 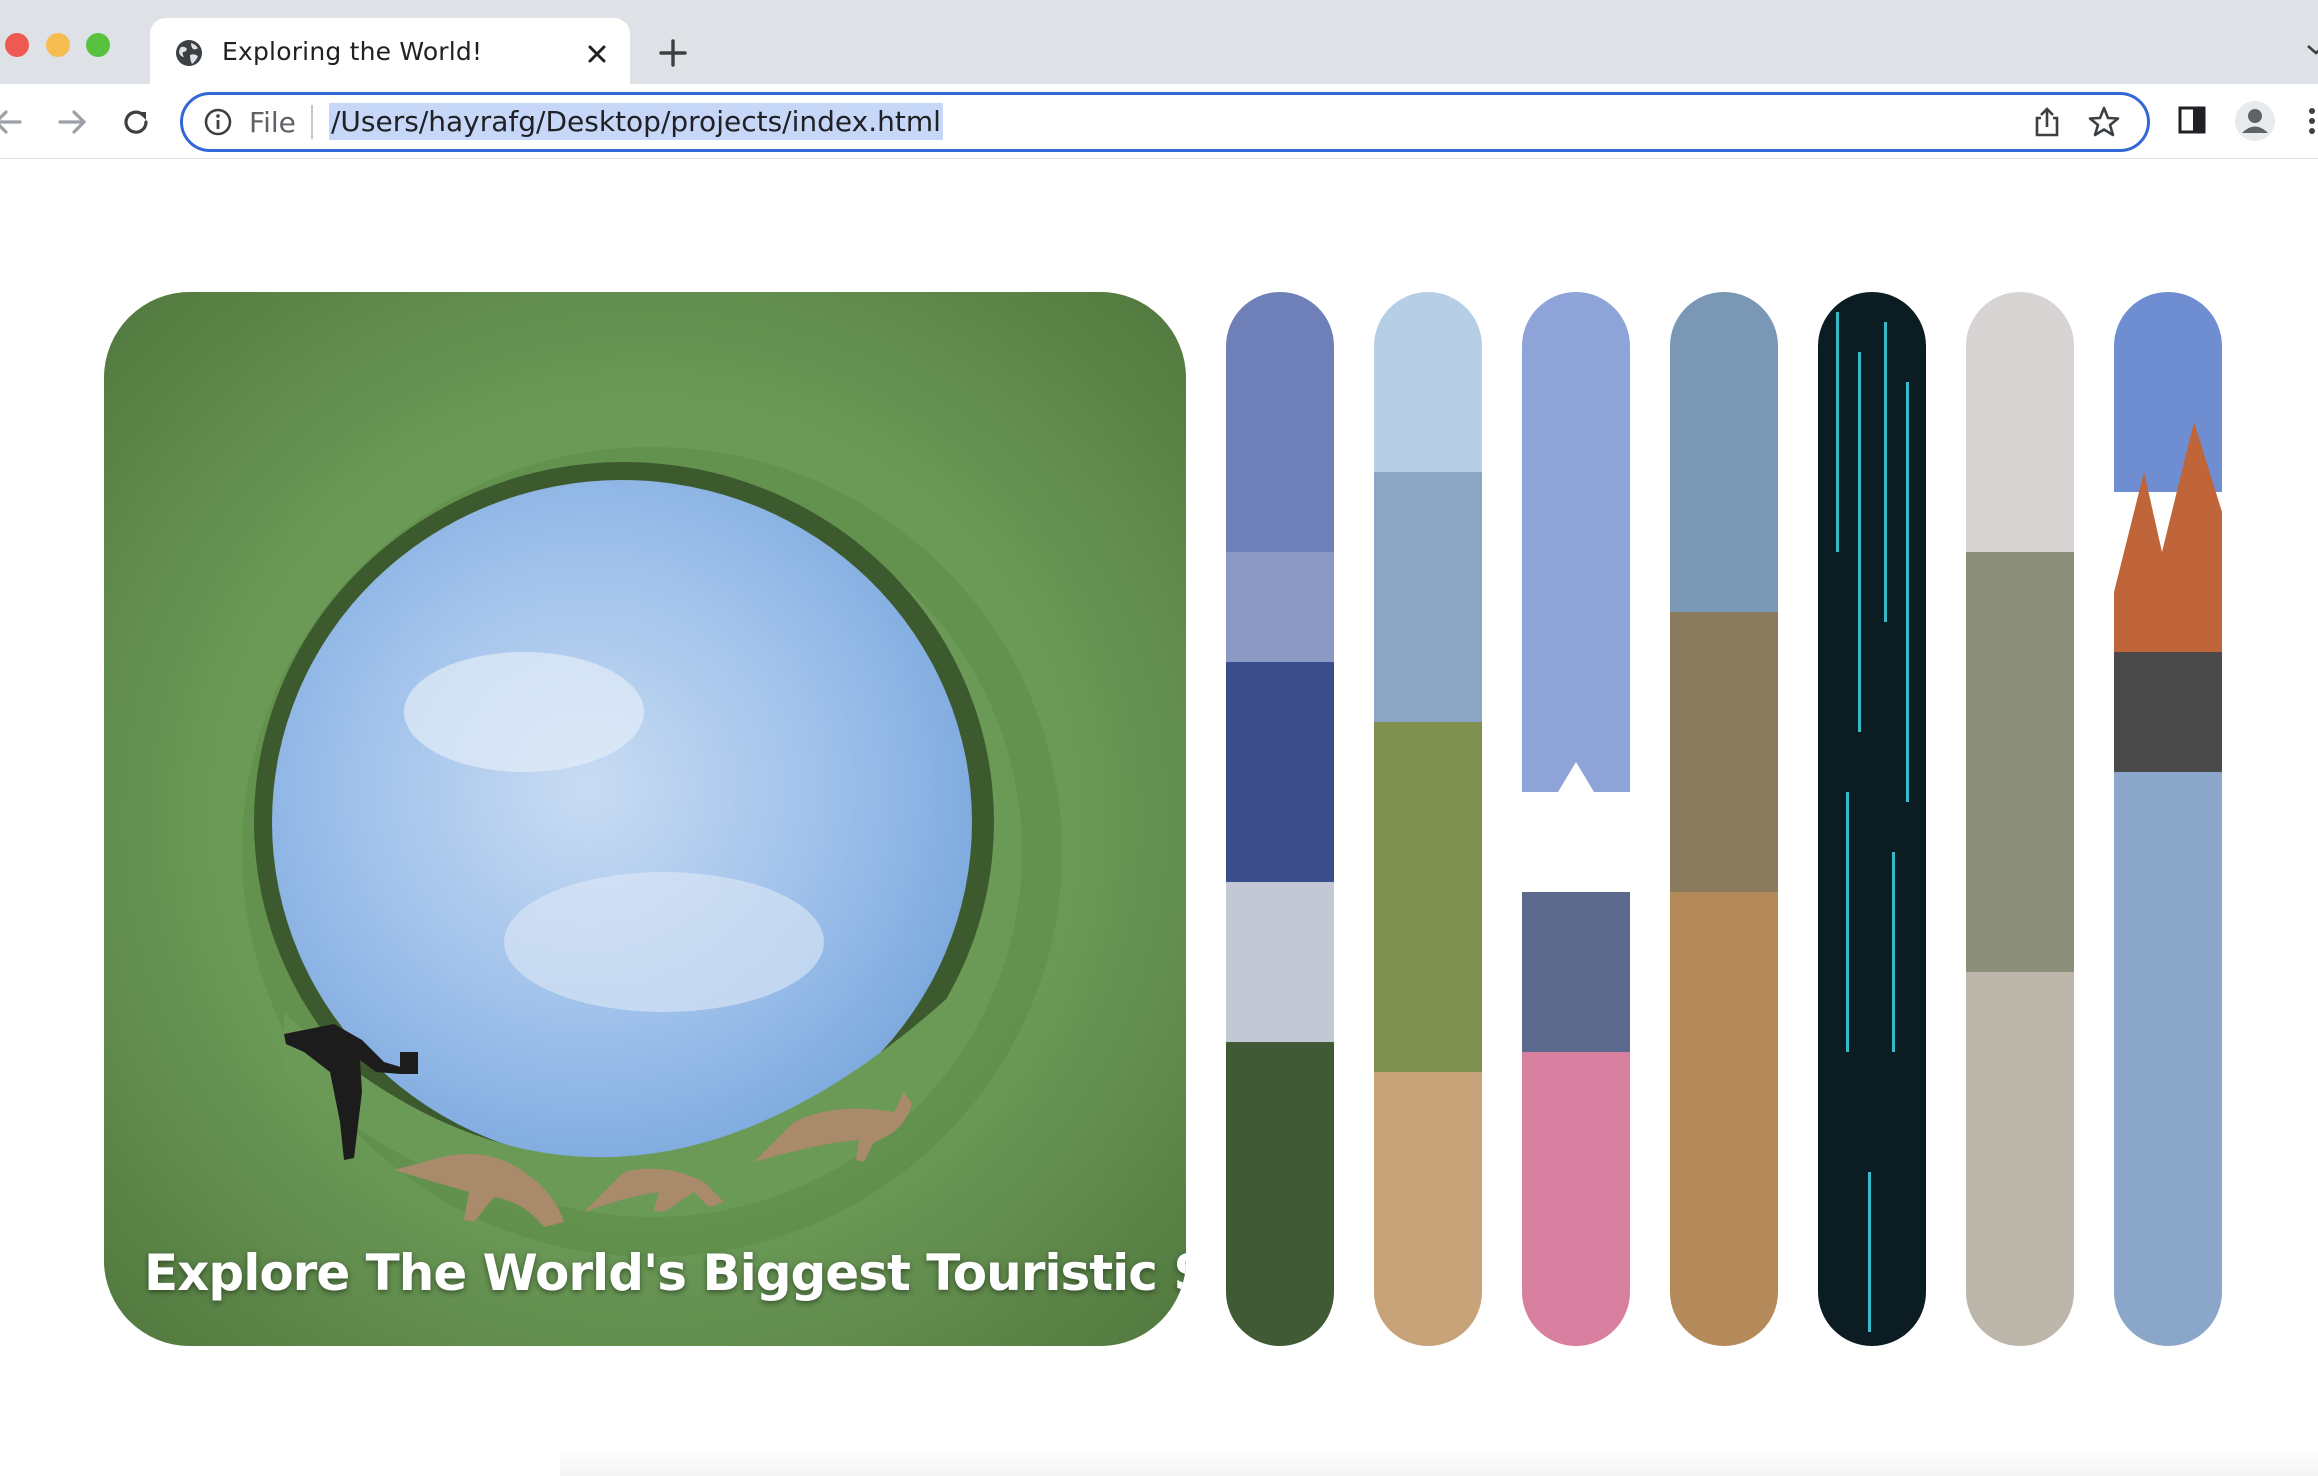 What do you see at coordinates (13, 122) in the screenshot?
I see `arrow-left-icon` at bounding box center [13, 122].